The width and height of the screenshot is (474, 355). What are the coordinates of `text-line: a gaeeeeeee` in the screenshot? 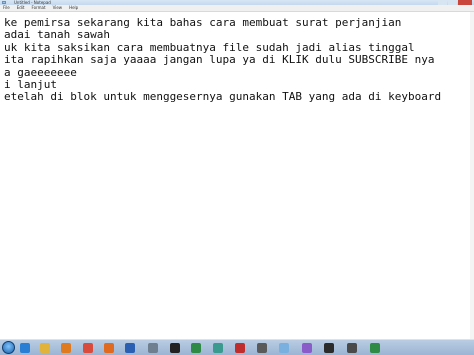 It's located at (40, 72).